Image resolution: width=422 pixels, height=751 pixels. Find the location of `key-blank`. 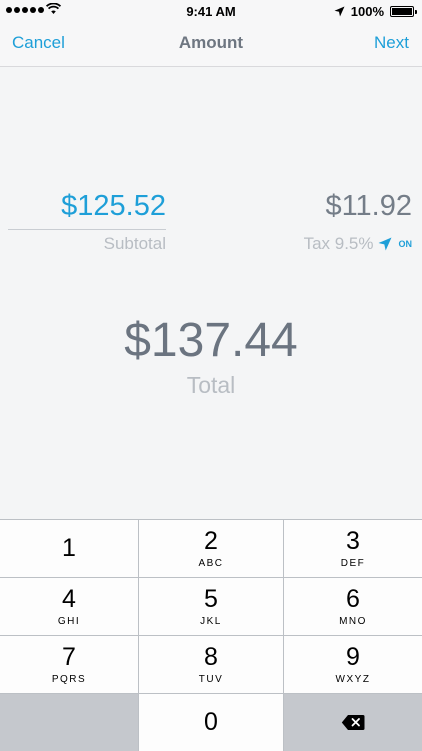

key-blank is located at coordinates (69, 722).